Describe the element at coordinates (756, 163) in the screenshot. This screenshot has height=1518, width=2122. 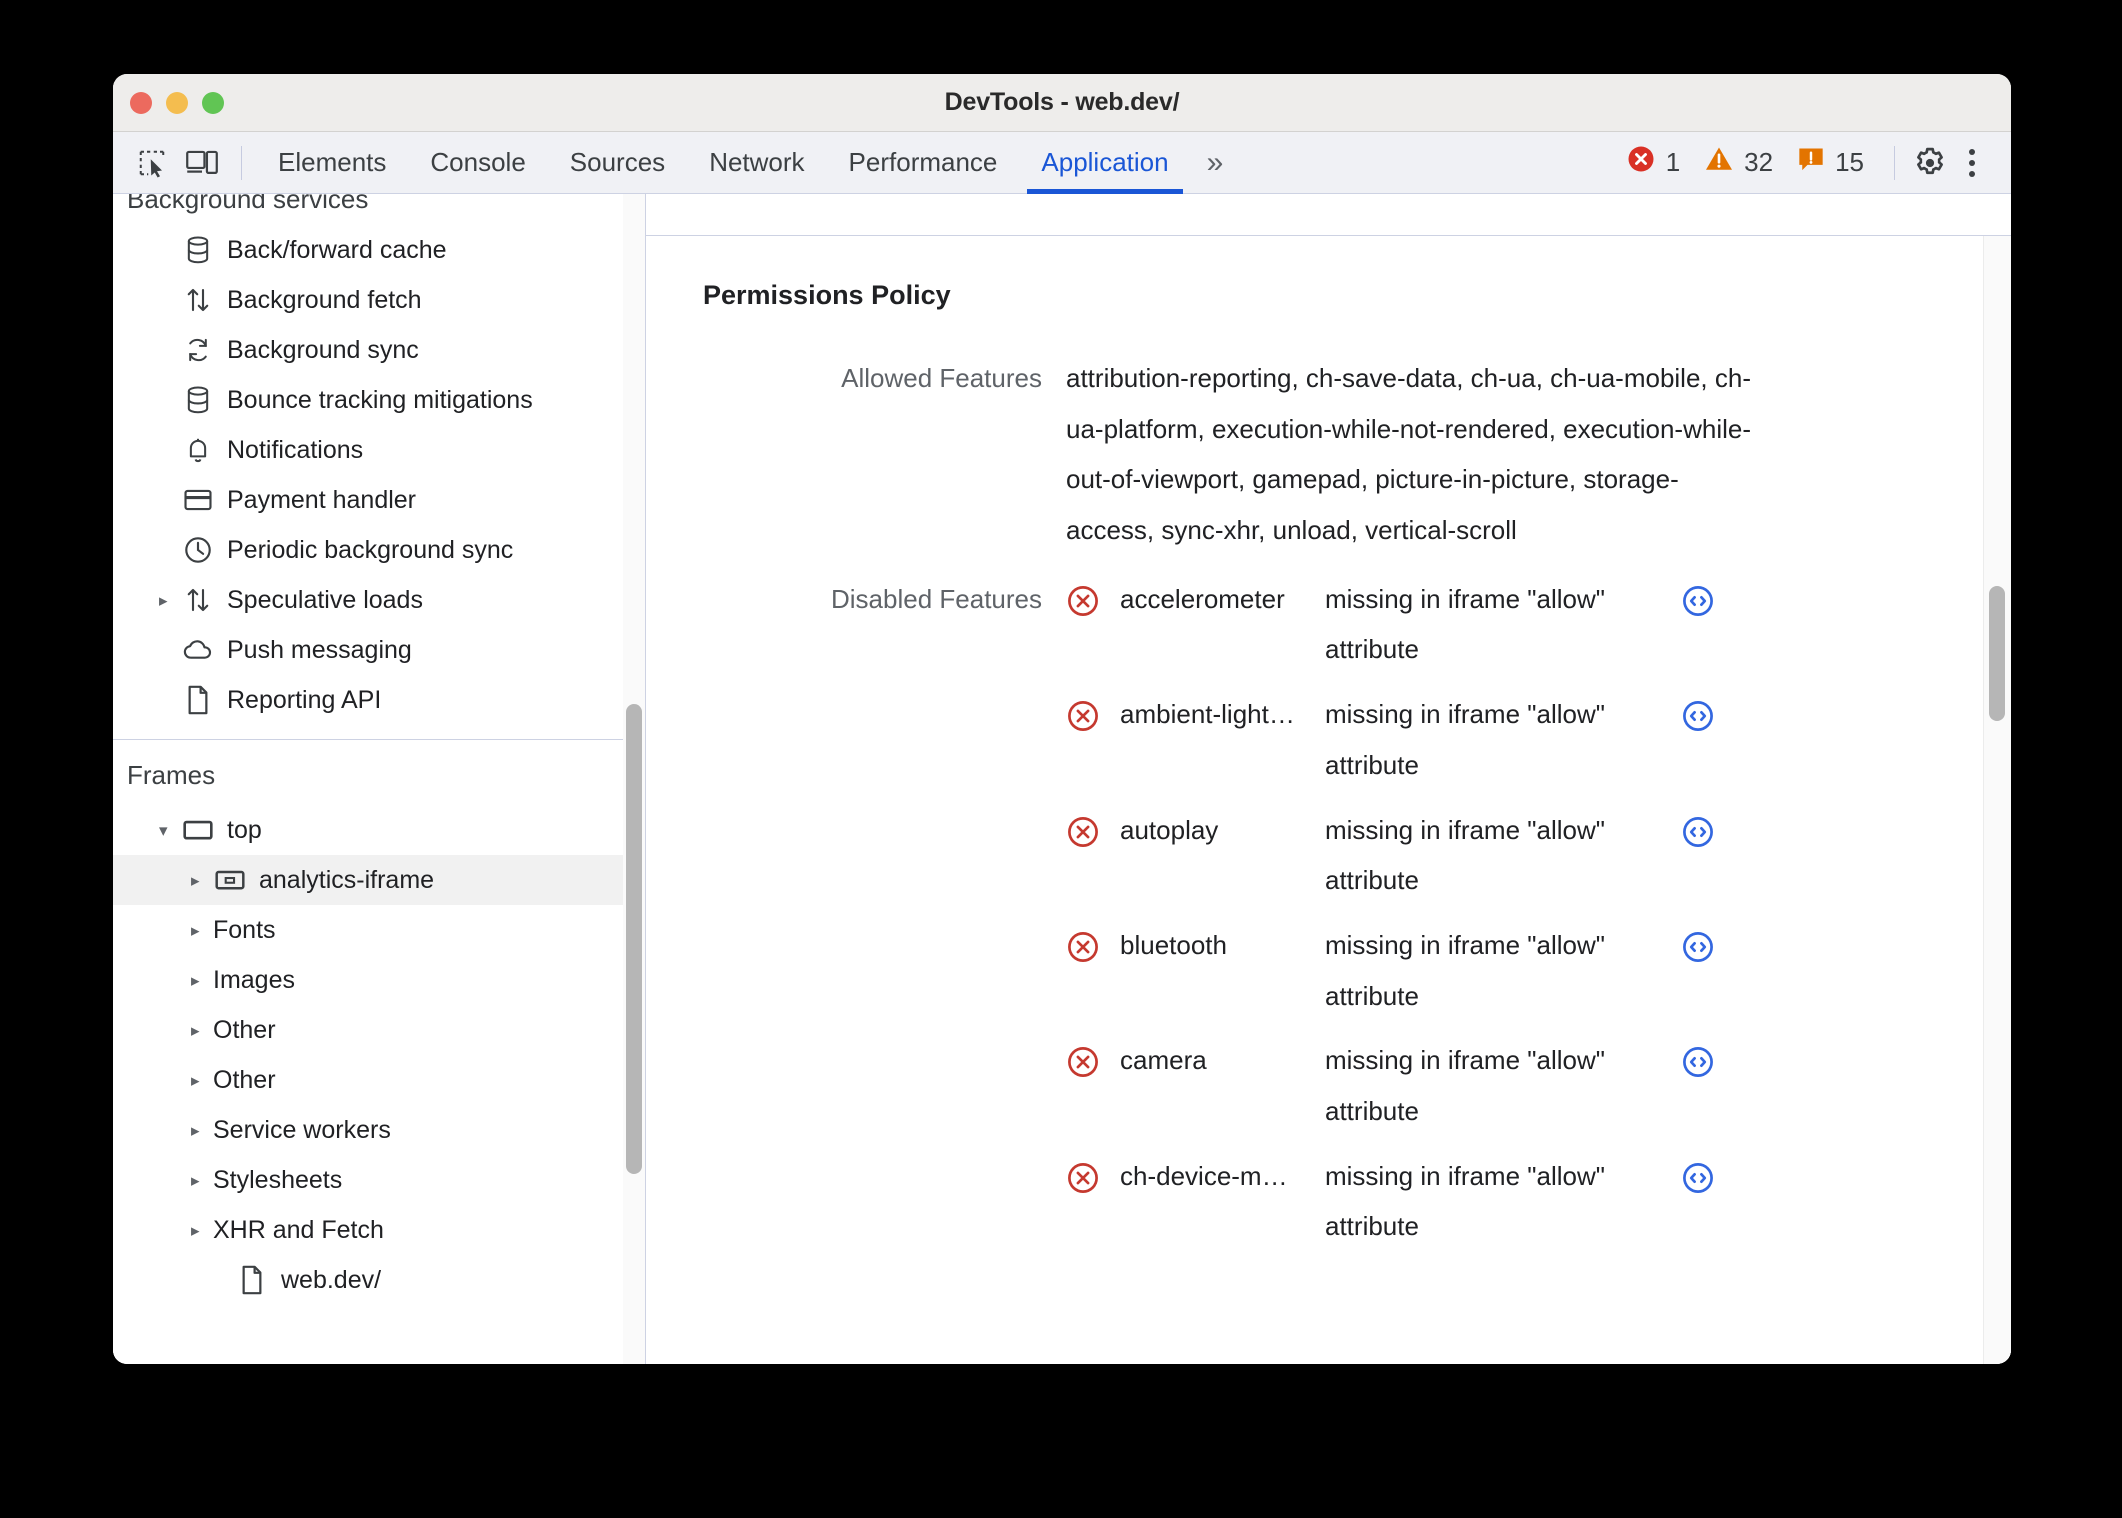
I see `tab-network: Network` at that location.